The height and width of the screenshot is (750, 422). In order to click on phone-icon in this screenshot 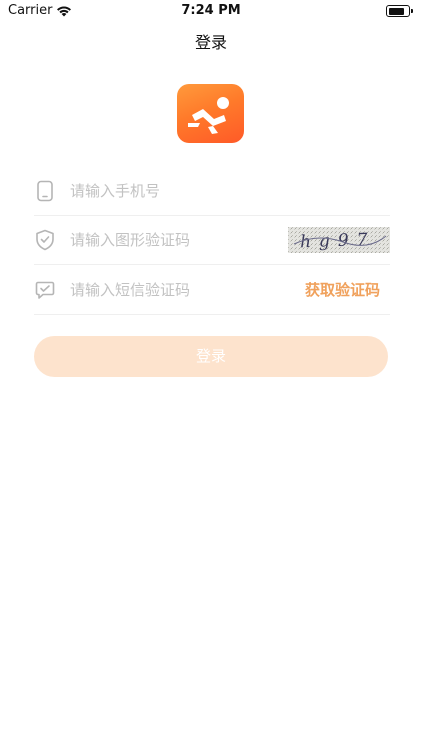, I will do `click(45, 191)`.